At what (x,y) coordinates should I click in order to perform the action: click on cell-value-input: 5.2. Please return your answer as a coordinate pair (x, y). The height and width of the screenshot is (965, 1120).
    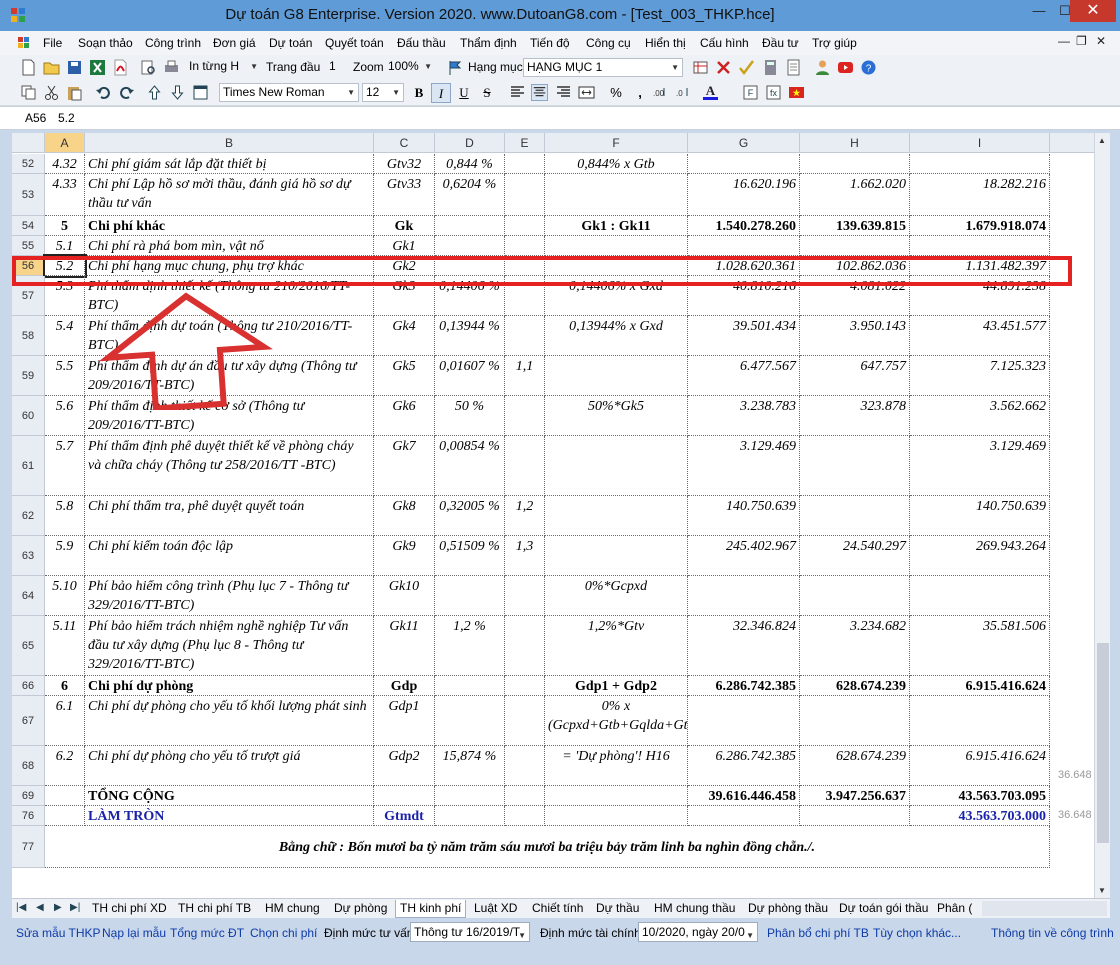
    Looking at the image, I should click on (66, 118).